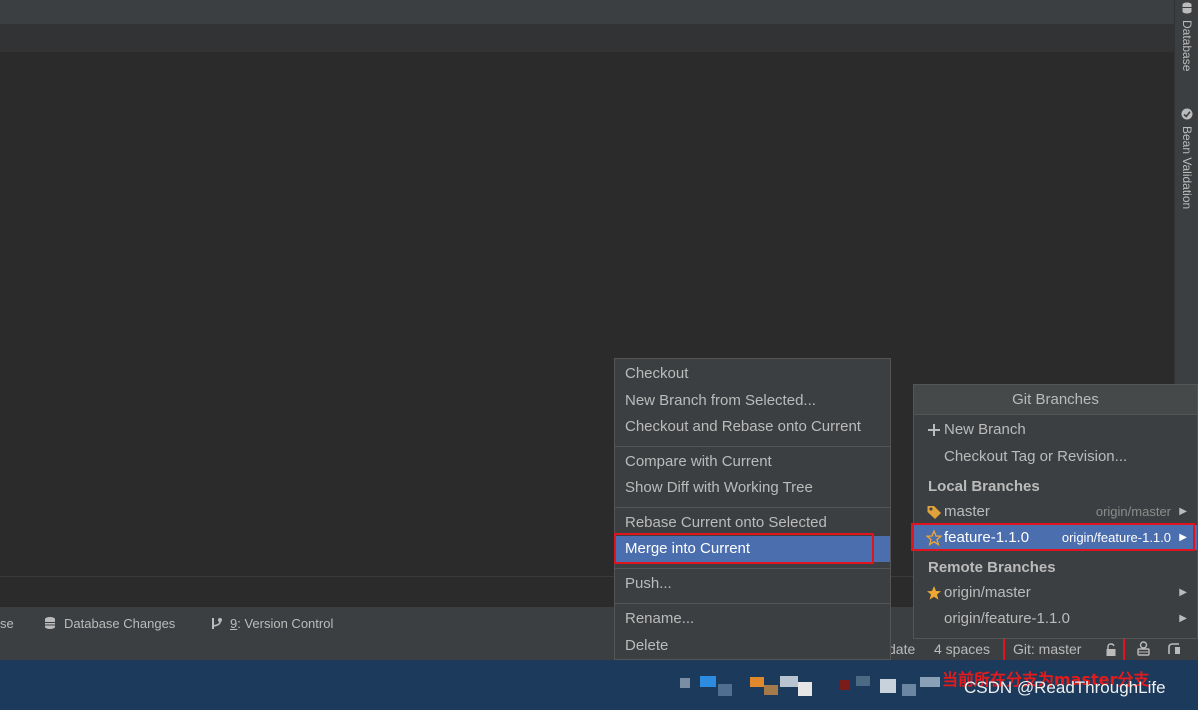 The image size is (1198, 710). I want to click on version-control-tab: 9: Version Control, so click(271, 623).